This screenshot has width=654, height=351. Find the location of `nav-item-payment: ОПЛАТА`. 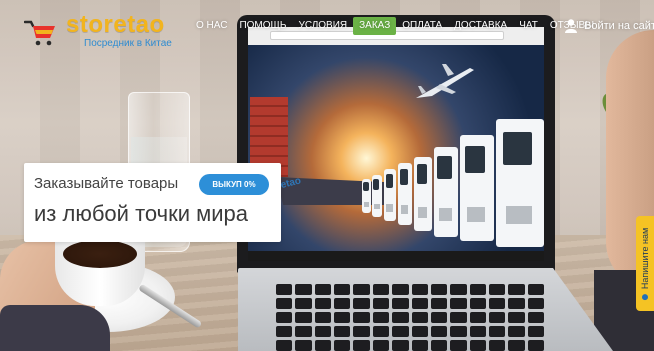

nav-item-payment: ОПЛАТА is located at coordinates (422, 26).